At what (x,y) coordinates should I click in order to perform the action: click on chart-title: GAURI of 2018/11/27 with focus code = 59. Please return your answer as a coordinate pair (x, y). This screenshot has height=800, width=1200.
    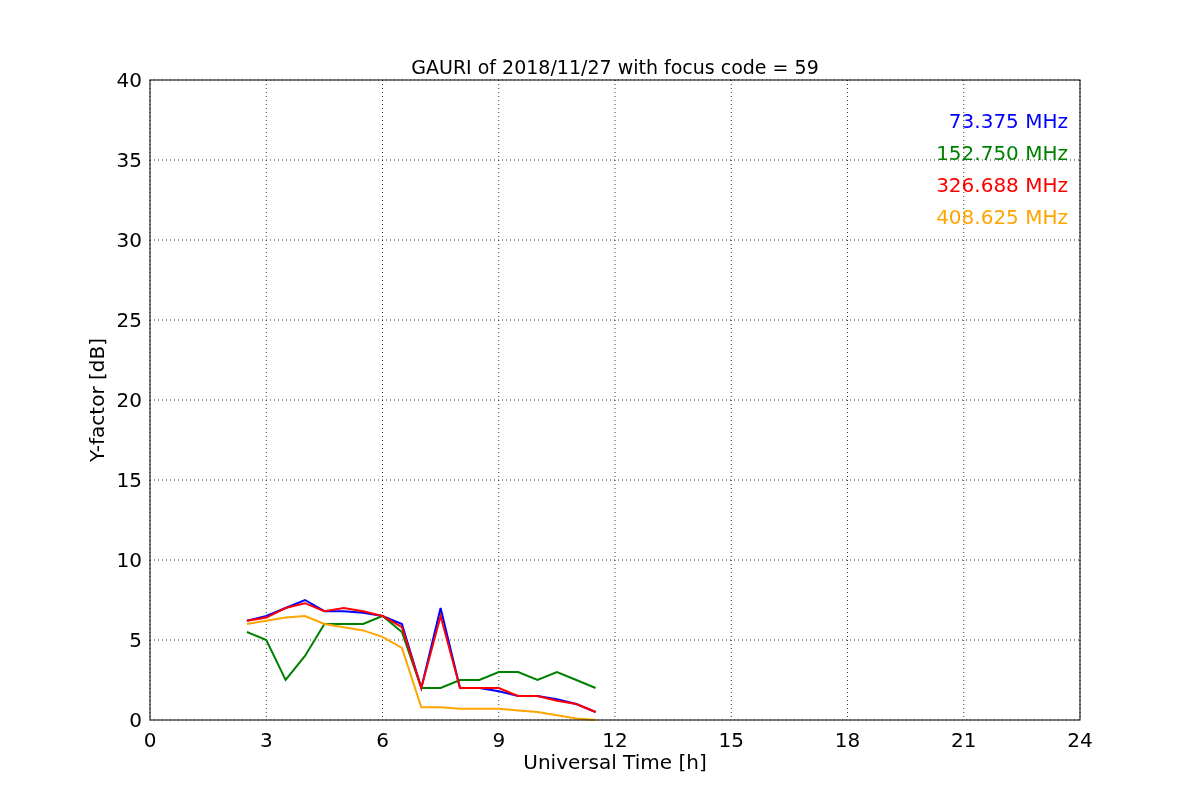
    Looking at the image, I should click on (615, 67).